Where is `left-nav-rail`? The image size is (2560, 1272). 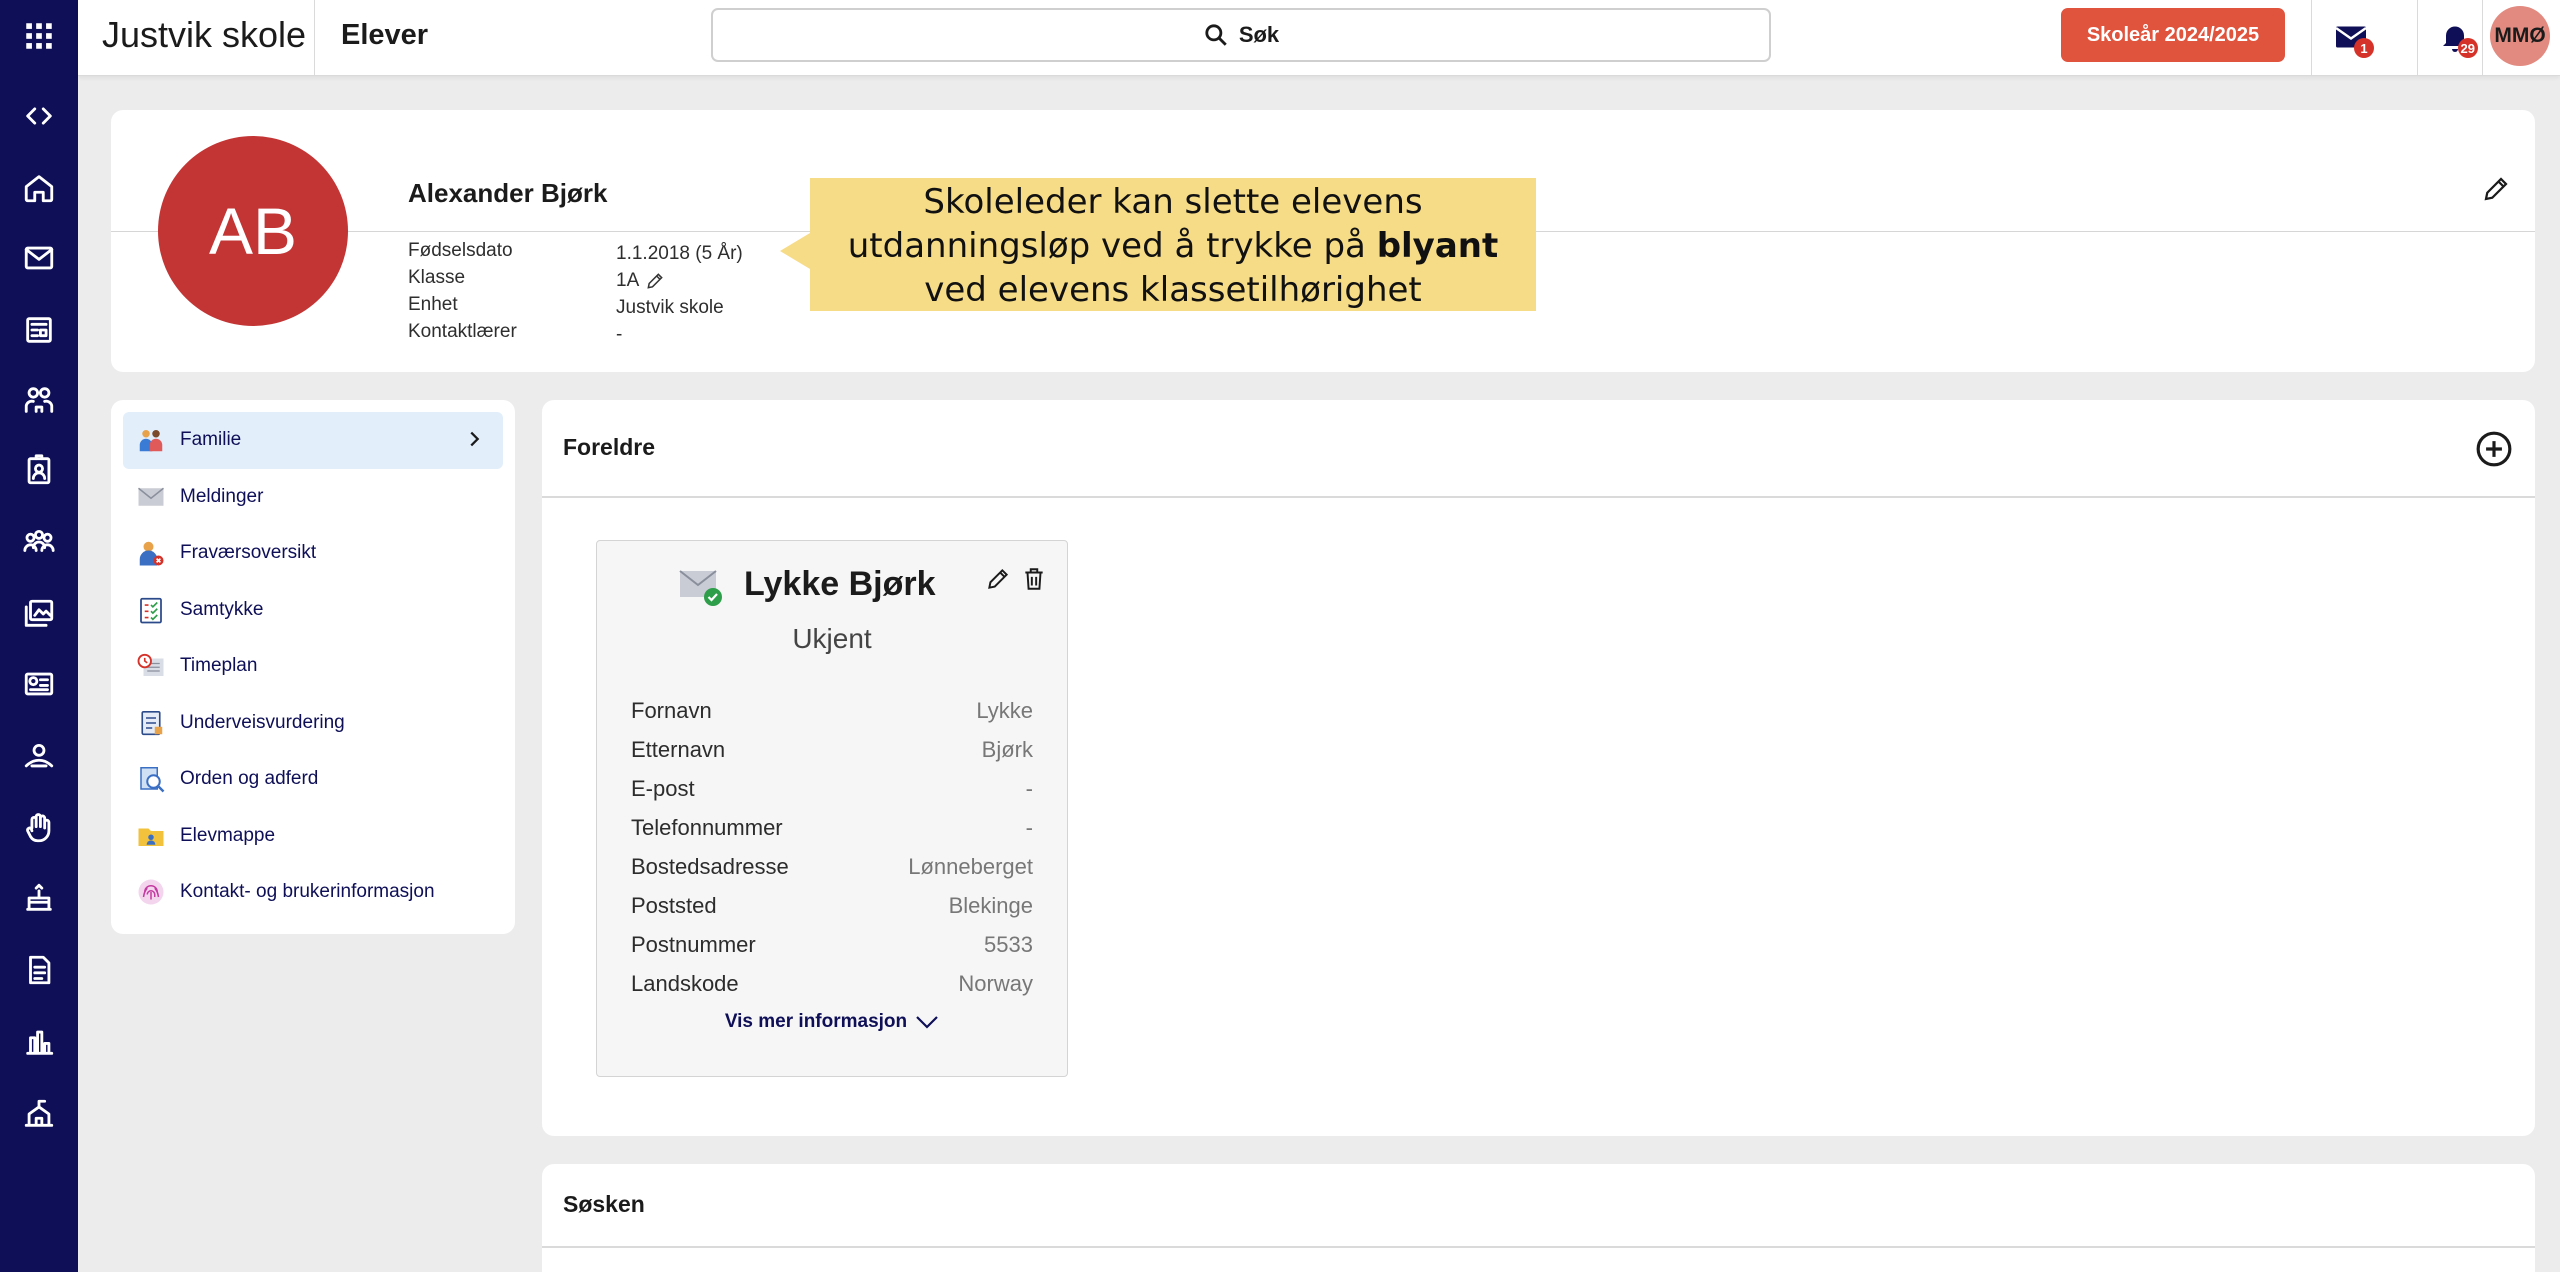 left-nav-rail is located at coordinates (39, 636).